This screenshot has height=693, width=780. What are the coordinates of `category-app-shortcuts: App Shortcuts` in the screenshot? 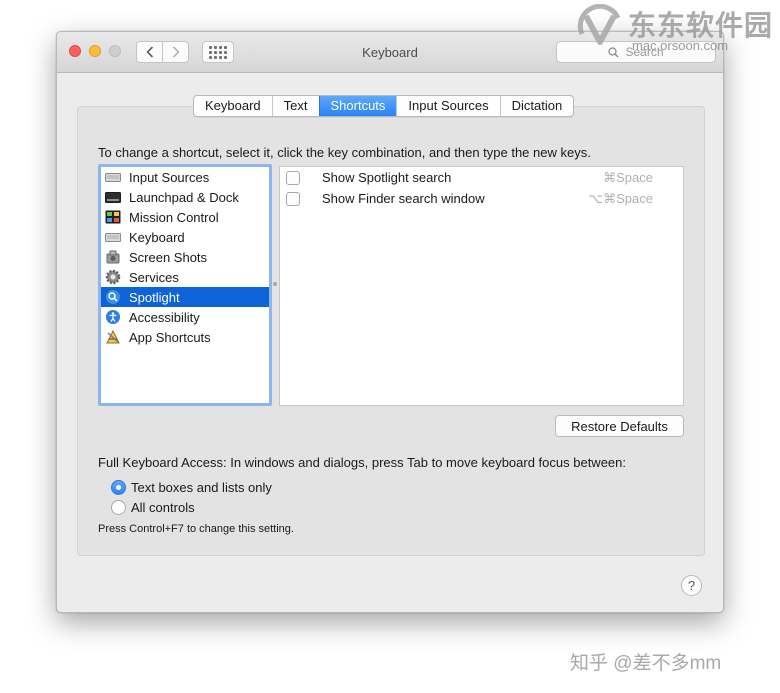 It's located at (185, 337).